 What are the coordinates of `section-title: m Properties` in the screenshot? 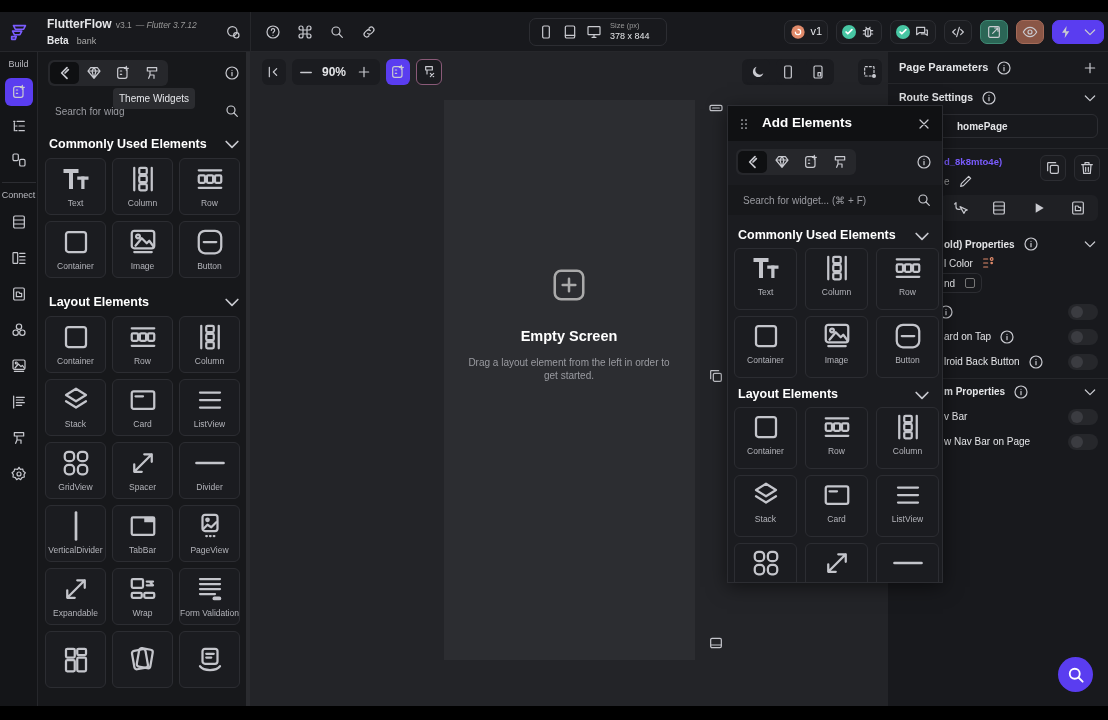 It's located at (975, 392).